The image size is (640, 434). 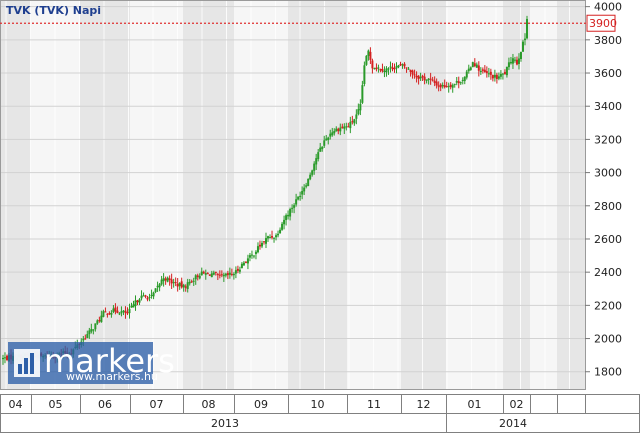 What do you see at coordinates (608, 206) in the screenshot?
I see `y-tick-label: 2800` at bounding box center [608, 206].